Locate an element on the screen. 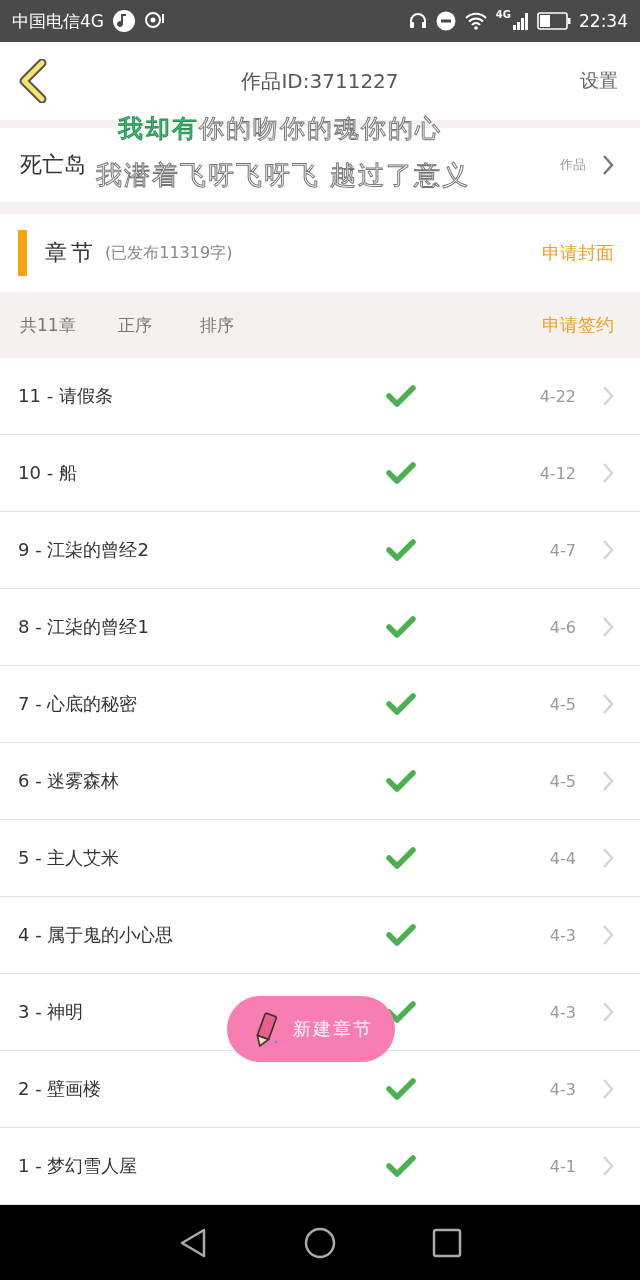  settings-button: 设置 is located at coordinates (599, 81).